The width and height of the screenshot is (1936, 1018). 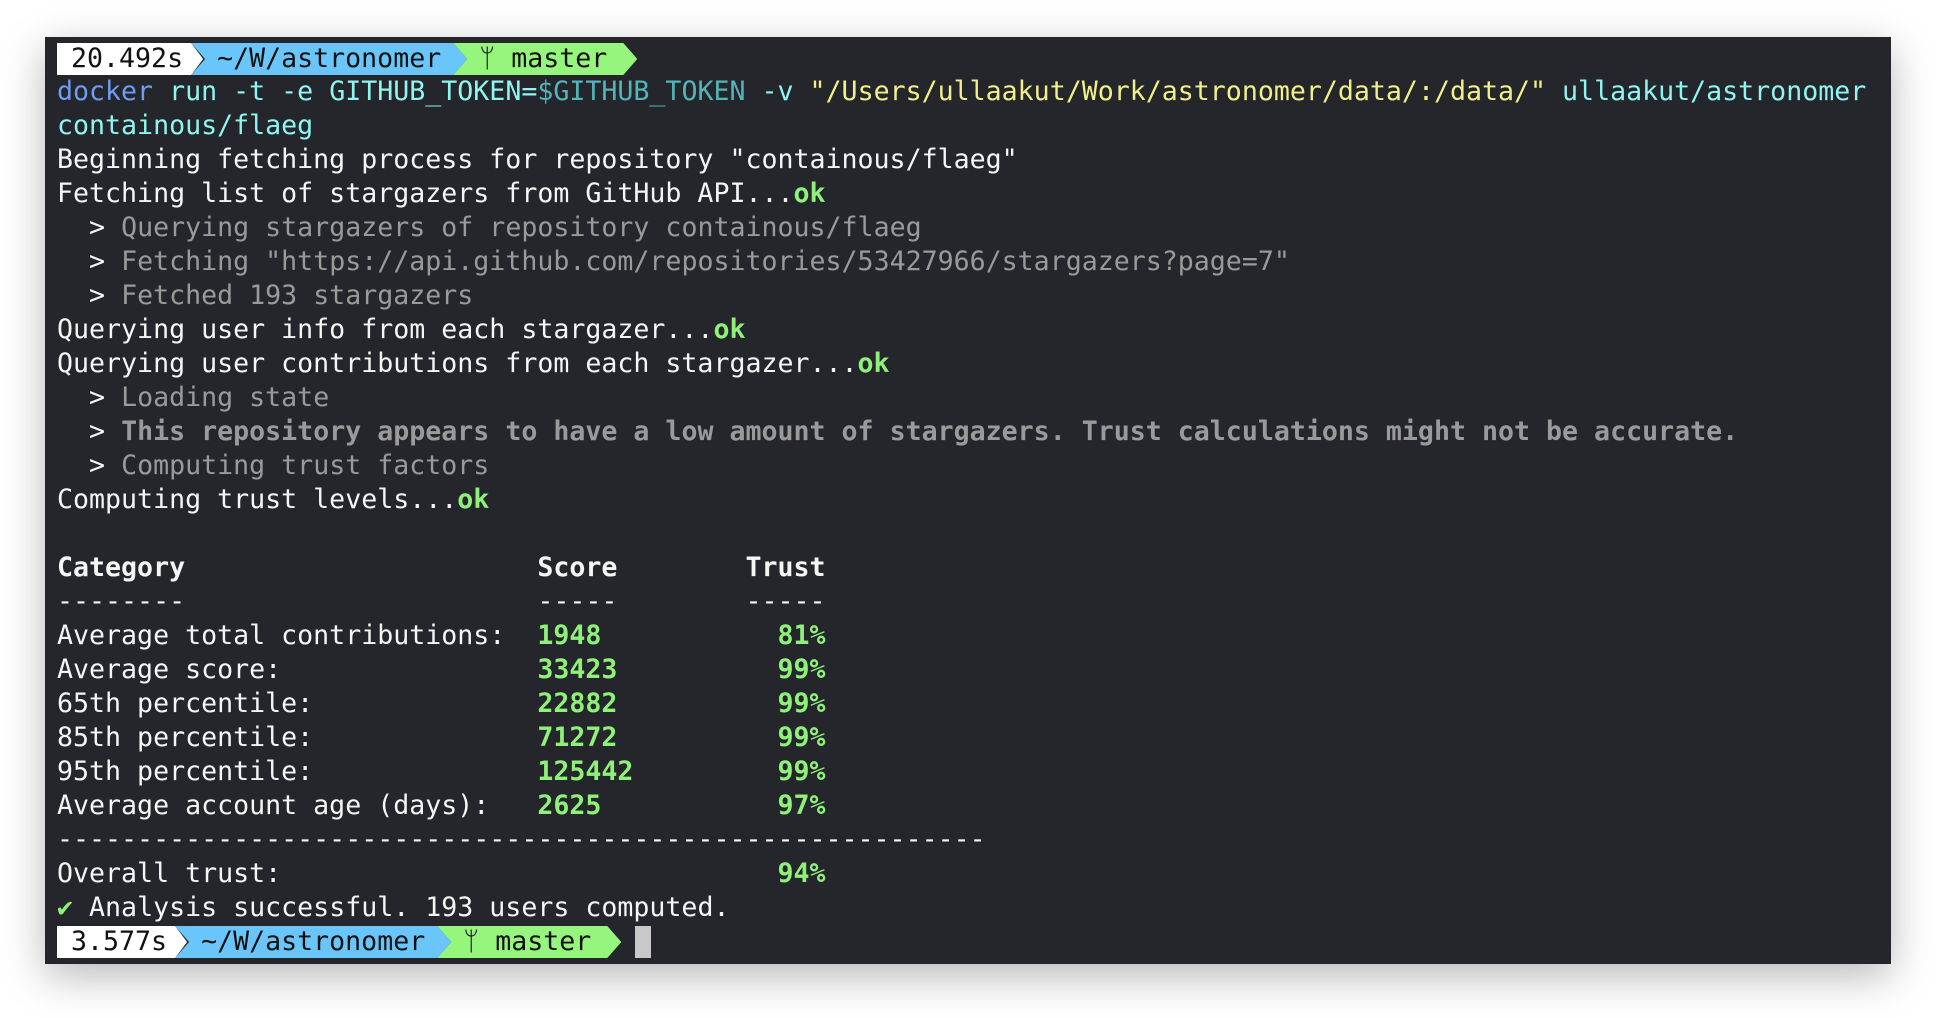 What do you see at coordinates (297, 295) in the screenshot?
I see `log-subtext: Fetched 193 stargazers` at bounding box center [297, 295].